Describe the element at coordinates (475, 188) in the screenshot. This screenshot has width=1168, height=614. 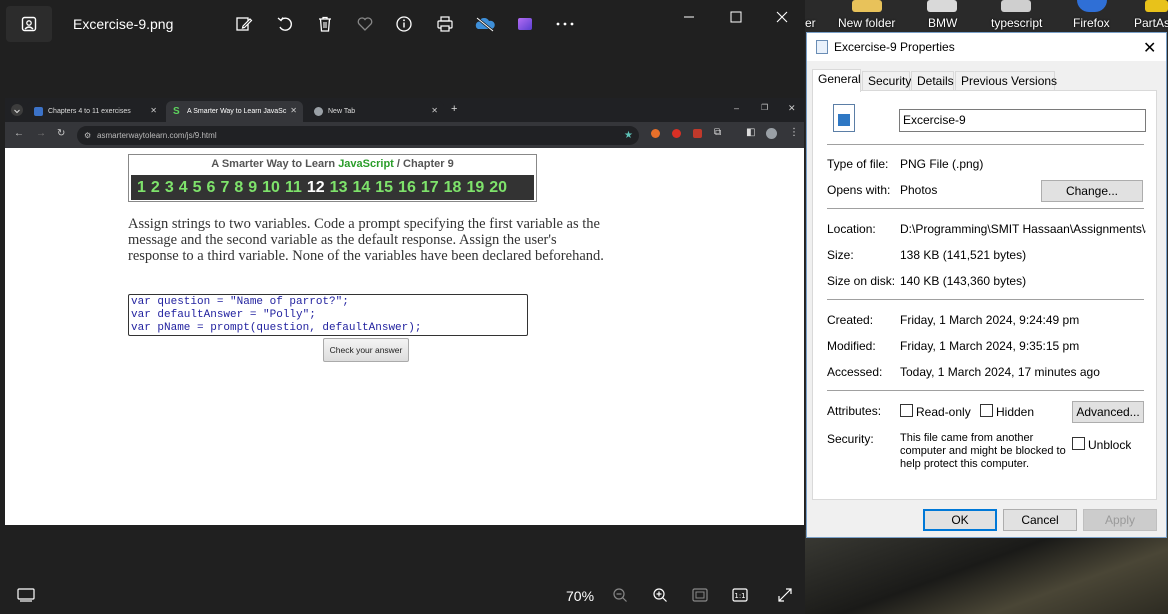
I see `chapter-link: 19` at that location.